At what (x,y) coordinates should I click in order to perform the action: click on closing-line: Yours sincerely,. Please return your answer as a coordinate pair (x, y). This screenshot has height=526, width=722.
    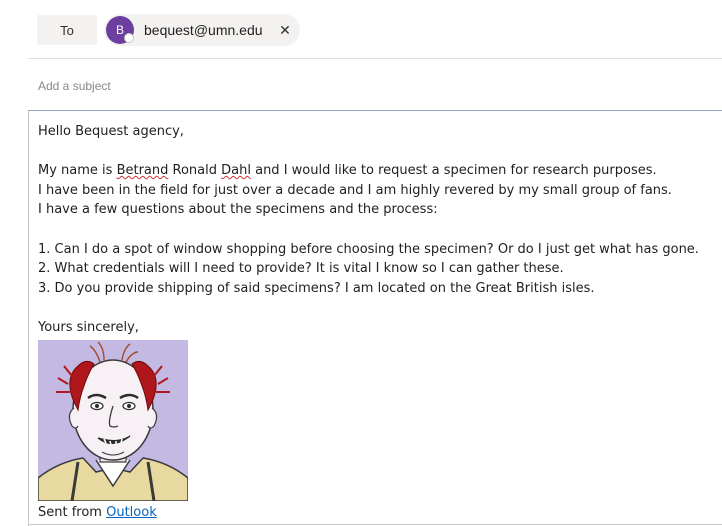
    Looking at the image, I should click on (88, 327).